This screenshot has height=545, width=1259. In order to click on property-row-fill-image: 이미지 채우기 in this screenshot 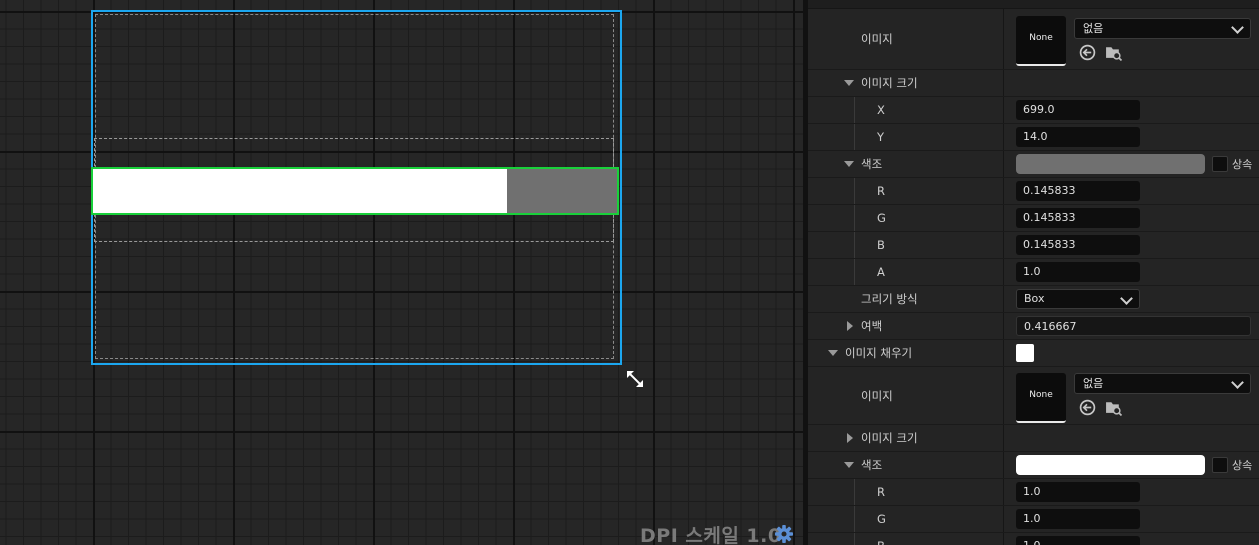, I will do `click(1033, 353)`.